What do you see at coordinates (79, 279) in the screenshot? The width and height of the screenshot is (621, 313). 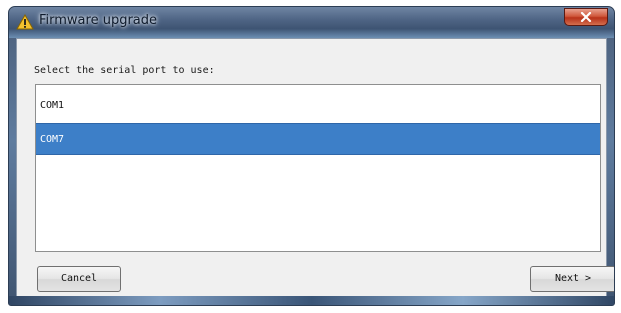 I see `cancel-button: Cancel` at bounding box center [79, 279].